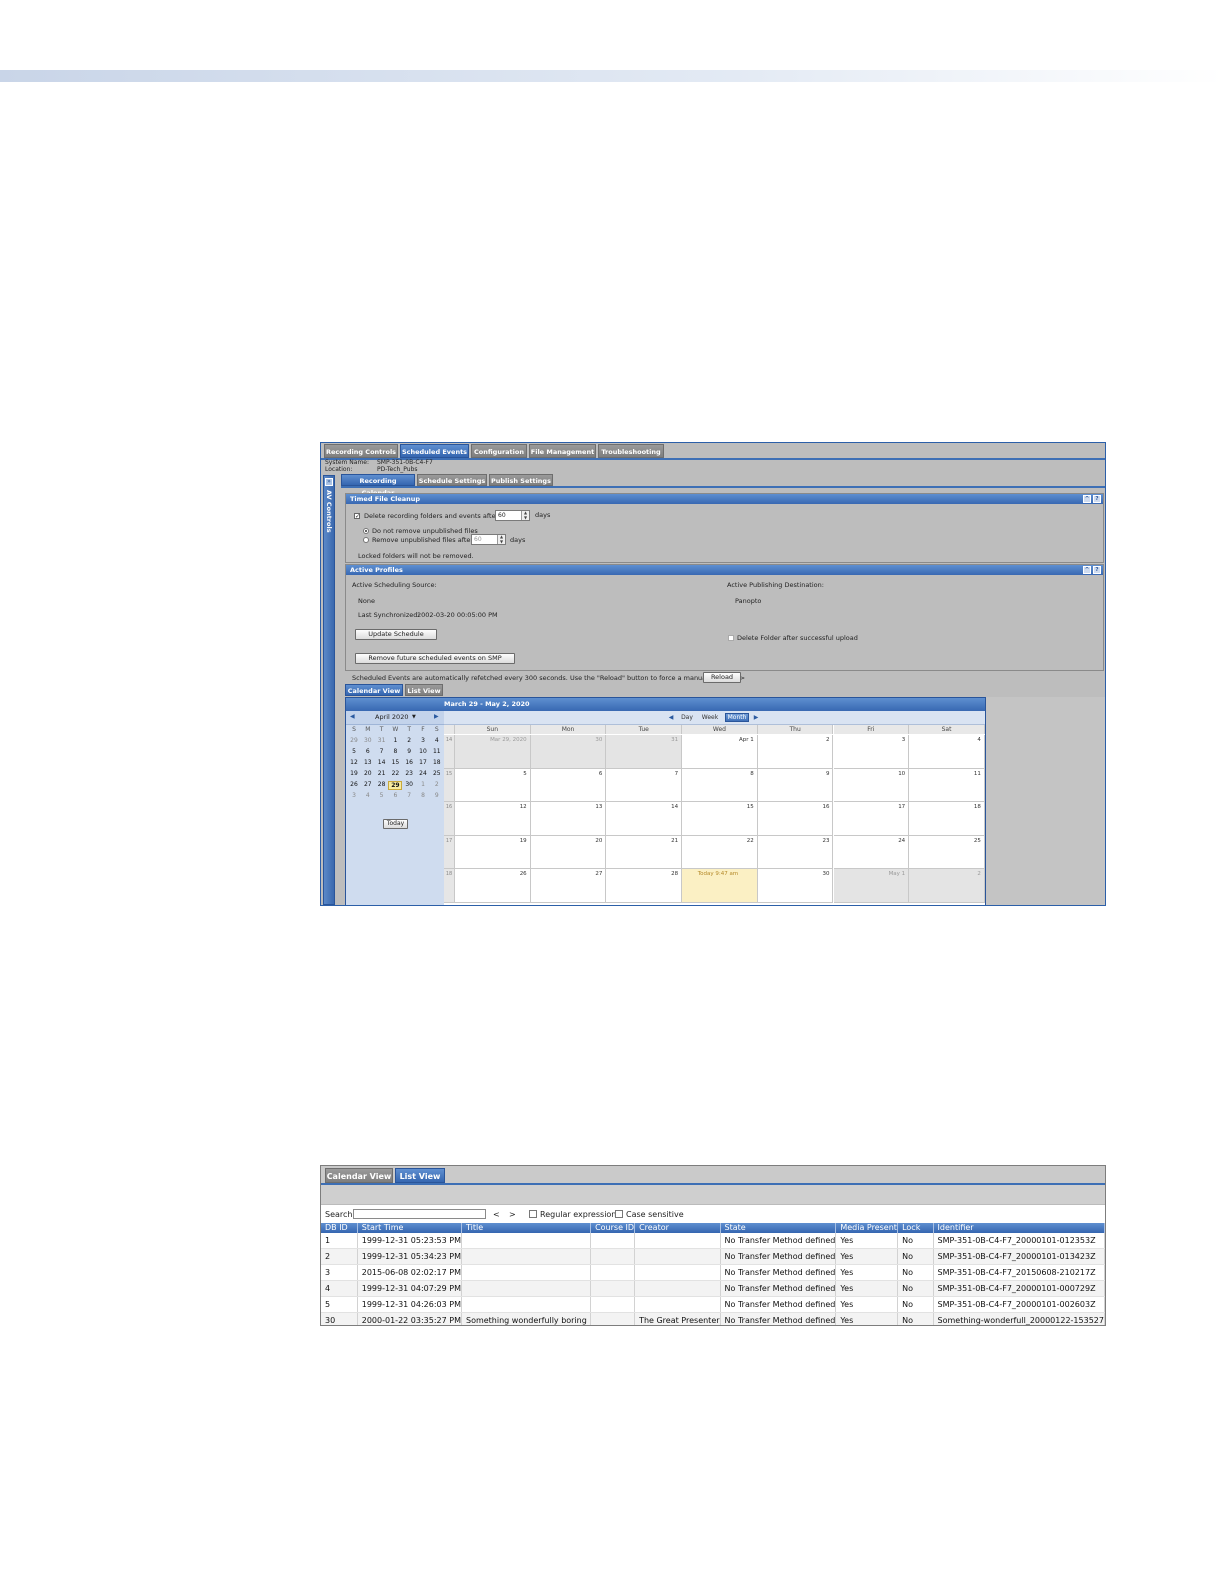 The image size is (1224, 1584). What do you see at coordinates (488, 539) in the screenshot?
I see `remove-days-stepper: 60 ▲ ▼` at bounding box center [488, 539].